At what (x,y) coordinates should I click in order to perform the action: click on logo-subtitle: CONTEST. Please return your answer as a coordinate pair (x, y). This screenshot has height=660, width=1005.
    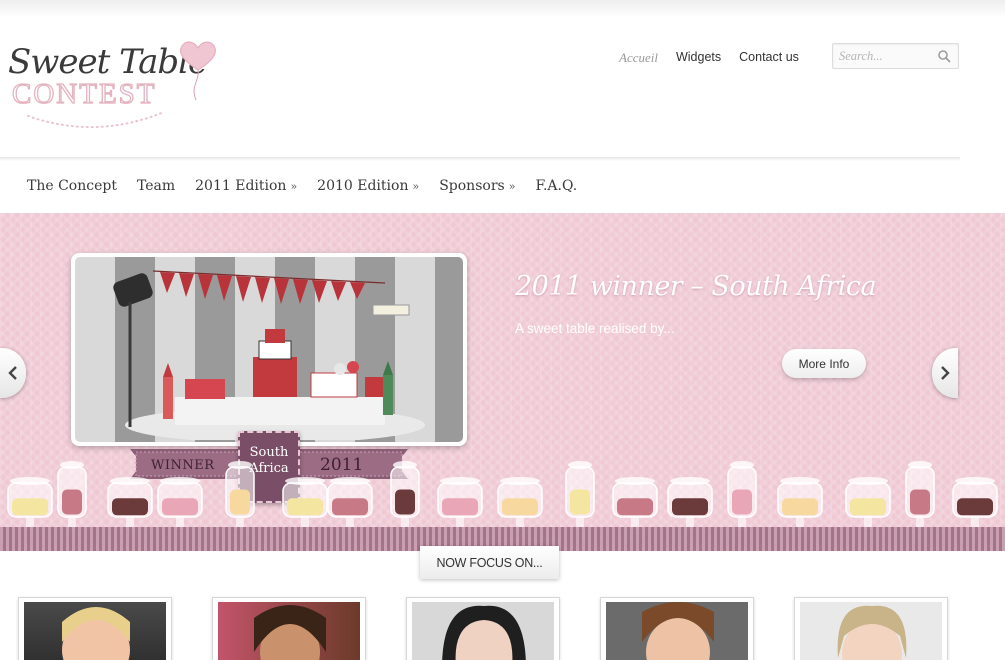
    Looking at the image, I should click on (84, 93).